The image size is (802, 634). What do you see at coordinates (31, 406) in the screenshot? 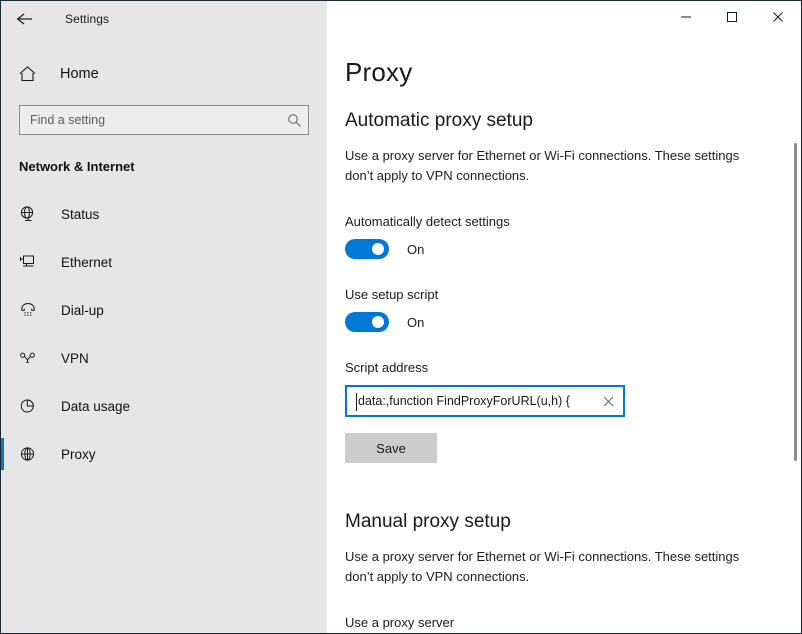
I see `pie-chart-icon` at bounding box center [31, 406].